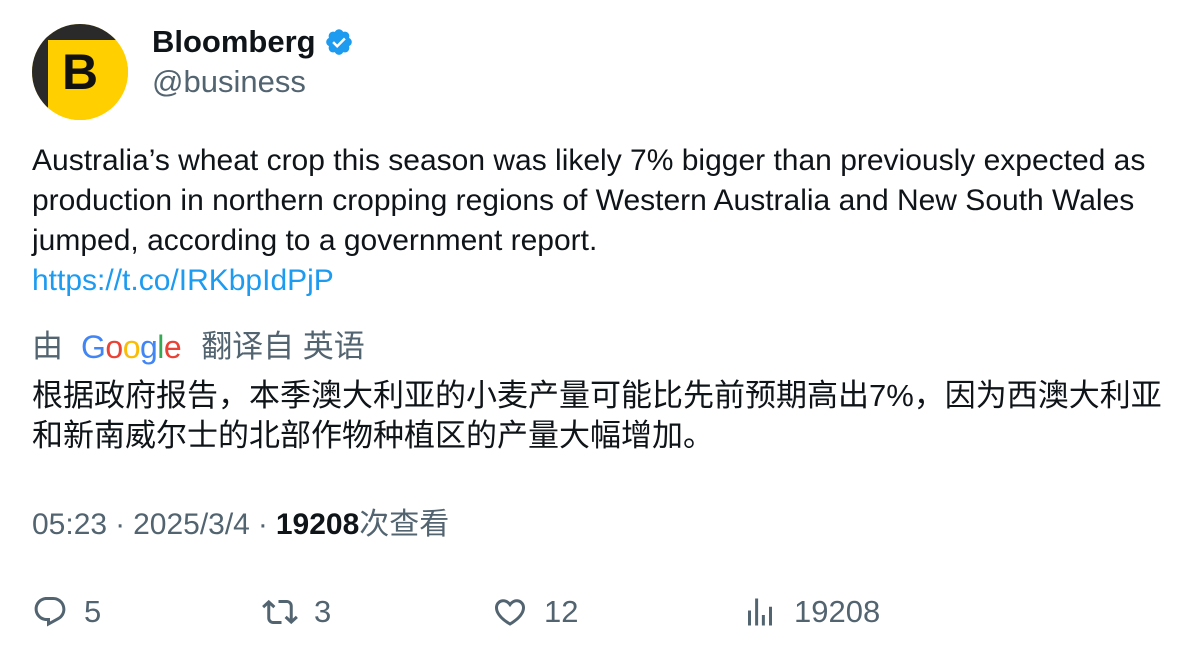 The height and width of the screenshot is (658, 1196). I want to click on avatar-letter: B, so click(80, 72).